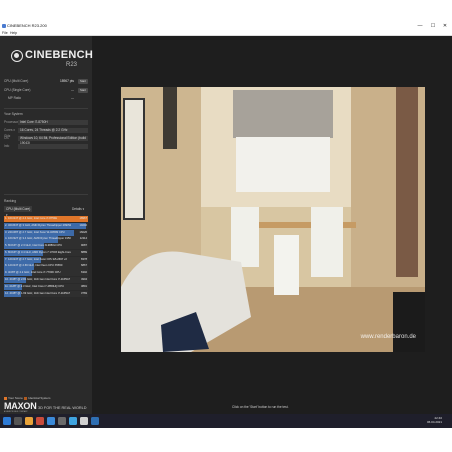  Describe the element at coordinates (83, 218) in the screenshot. I see `ranking-score: 18967` at that location.